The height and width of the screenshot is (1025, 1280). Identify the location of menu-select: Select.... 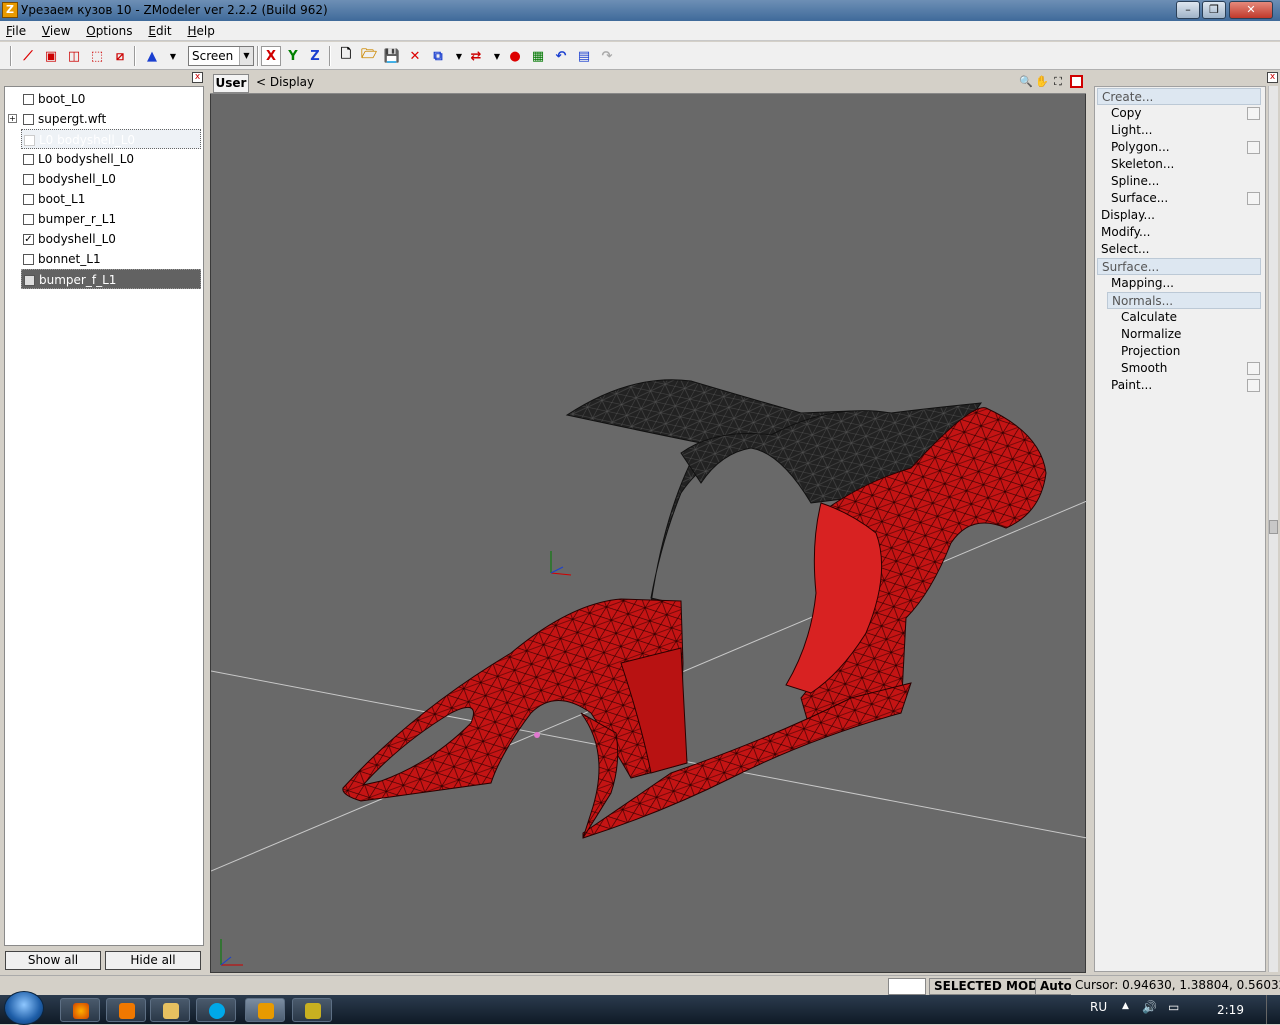
(1125, 249).